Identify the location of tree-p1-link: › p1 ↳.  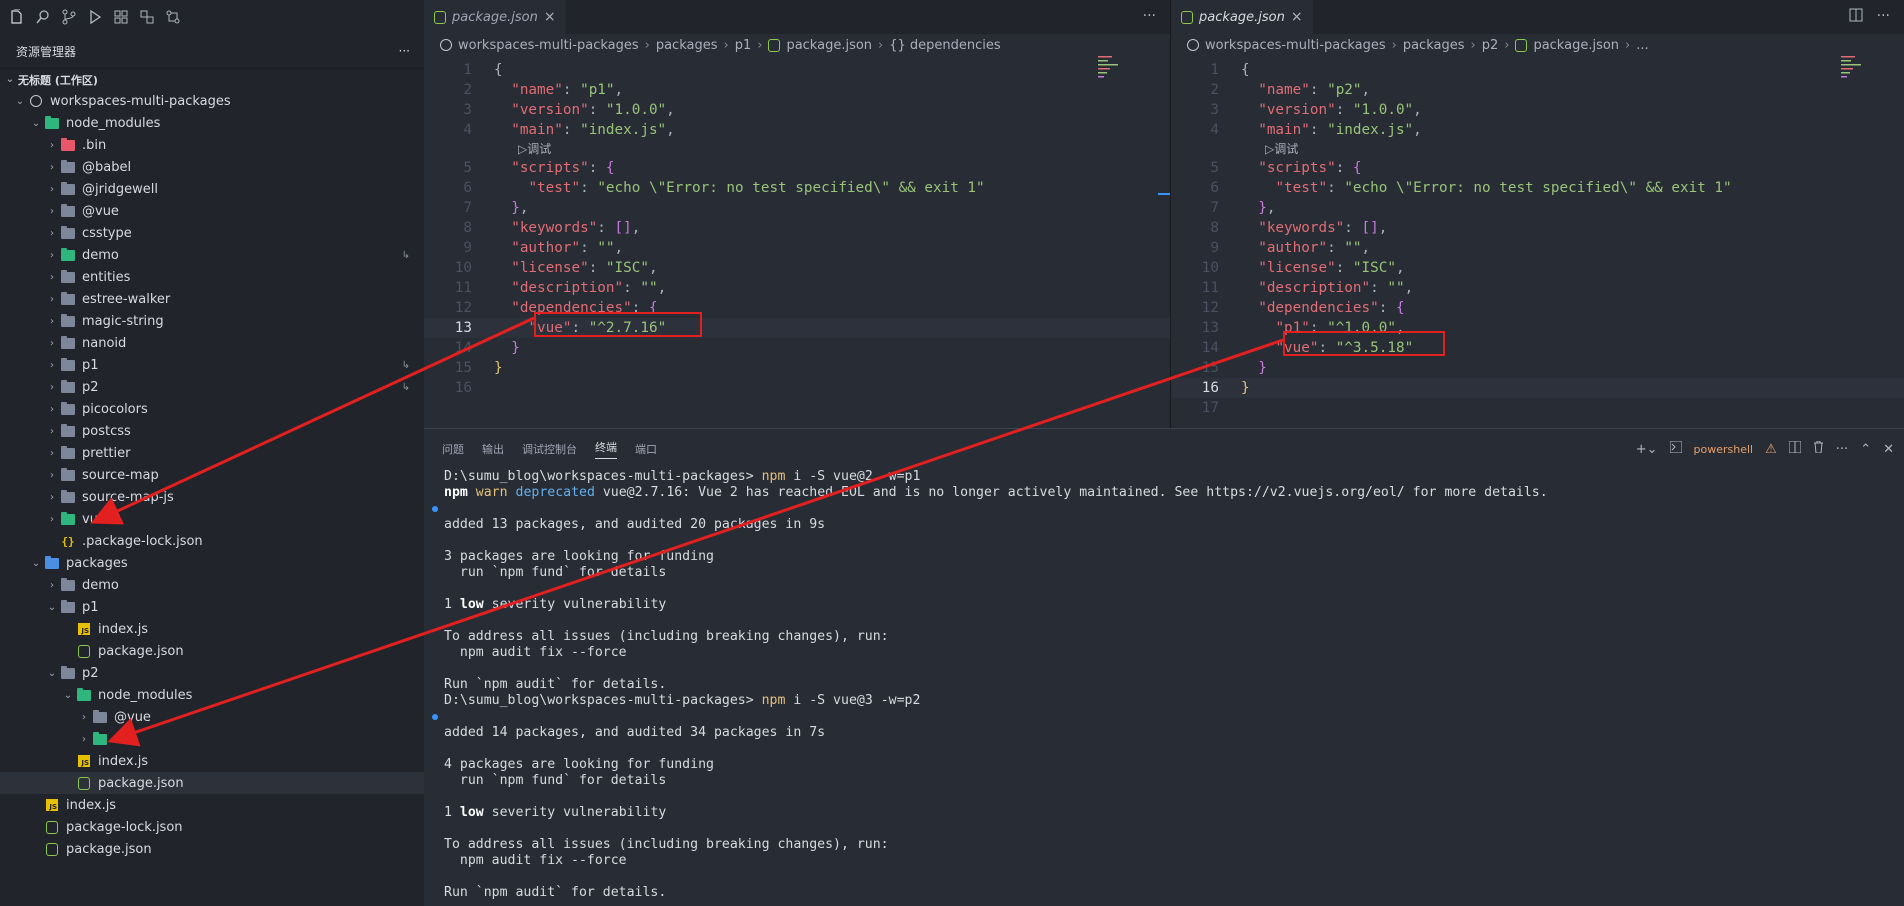
(212, 365).